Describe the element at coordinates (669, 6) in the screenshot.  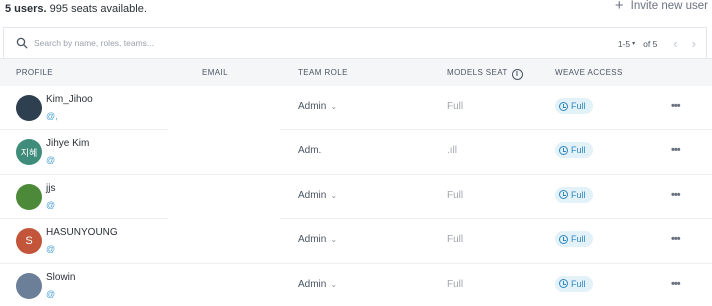
I see `invite-user-label: Invite new user` at that location.